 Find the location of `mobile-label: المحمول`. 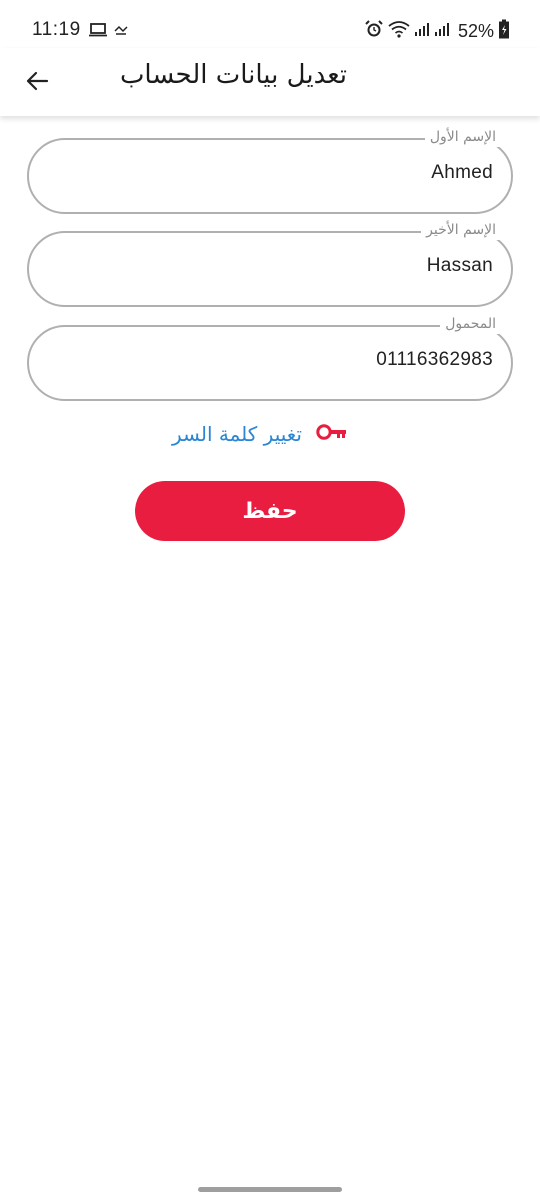

mobile-label: المحمول is located at coordinates (470, 324).